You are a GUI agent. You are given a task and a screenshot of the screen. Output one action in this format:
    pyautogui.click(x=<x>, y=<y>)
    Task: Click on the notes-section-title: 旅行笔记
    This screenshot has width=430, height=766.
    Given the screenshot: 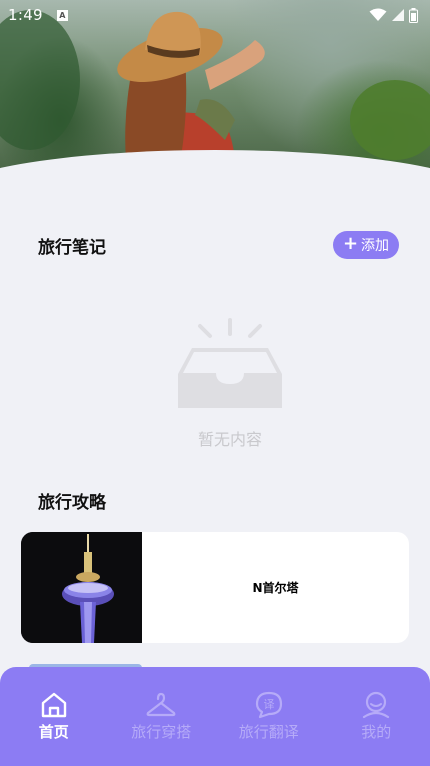 What is the action you would take?
    pyautogui.click(x=72, y=248)
    